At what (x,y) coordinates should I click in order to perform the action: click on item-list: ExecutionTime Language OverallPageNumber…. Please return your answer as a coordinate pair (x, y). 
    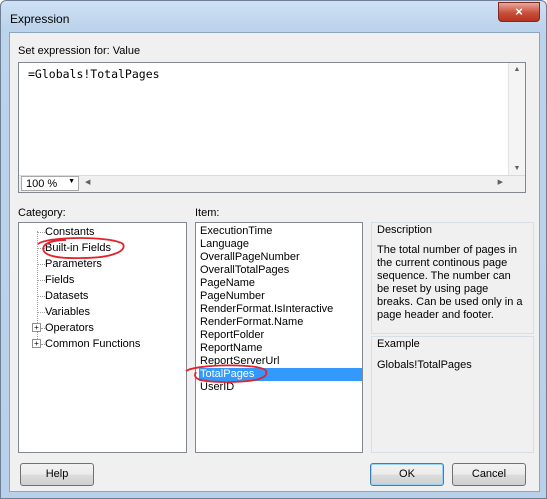
    Looking at the image, I should click on (279, 337).